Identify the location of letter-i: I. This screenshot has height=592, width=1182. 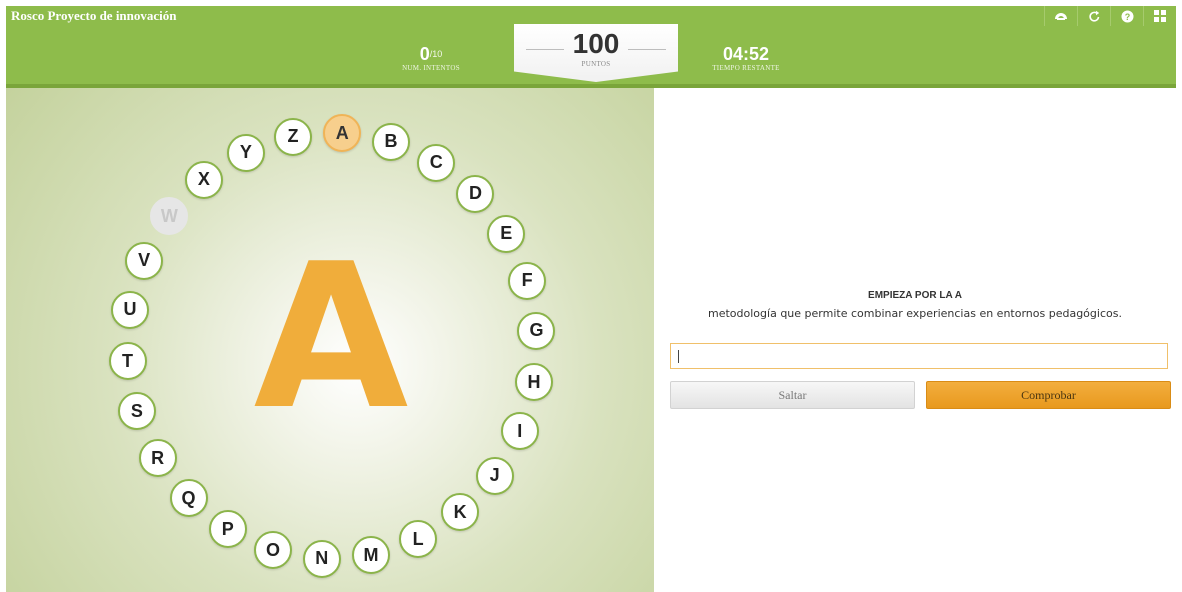
(519, 431).